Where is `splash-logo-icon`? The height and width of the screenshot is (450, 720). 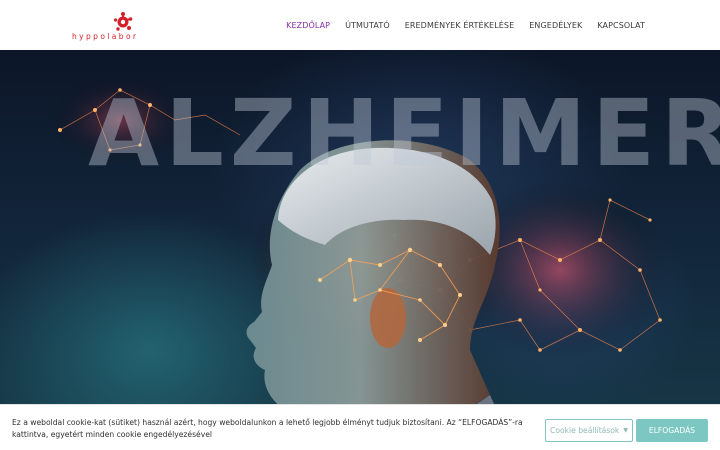
splash-logo-icon is located at coordinates (123, 21).